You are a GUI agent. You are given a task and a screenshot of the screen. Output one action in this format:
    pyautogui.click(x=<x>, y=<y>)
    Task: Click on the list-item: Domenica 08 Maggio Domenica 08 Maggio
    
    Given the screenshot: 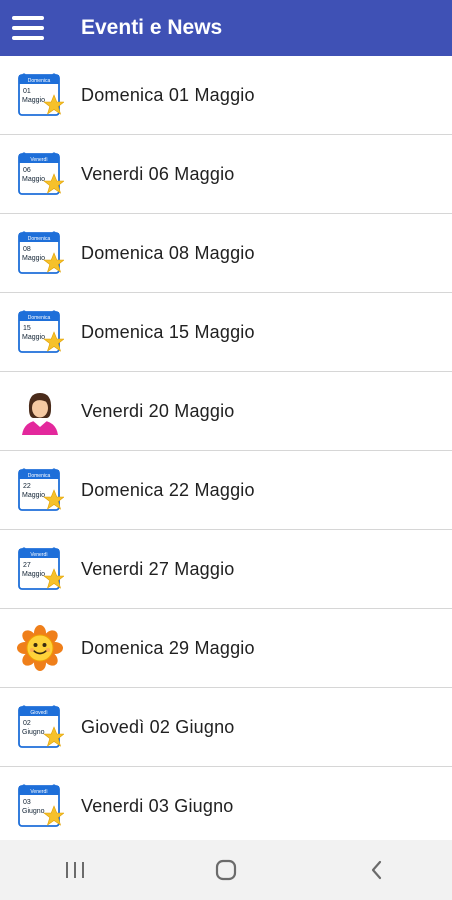 What is the action you would take?
    pyautogui.click(x=226, y=253)
    